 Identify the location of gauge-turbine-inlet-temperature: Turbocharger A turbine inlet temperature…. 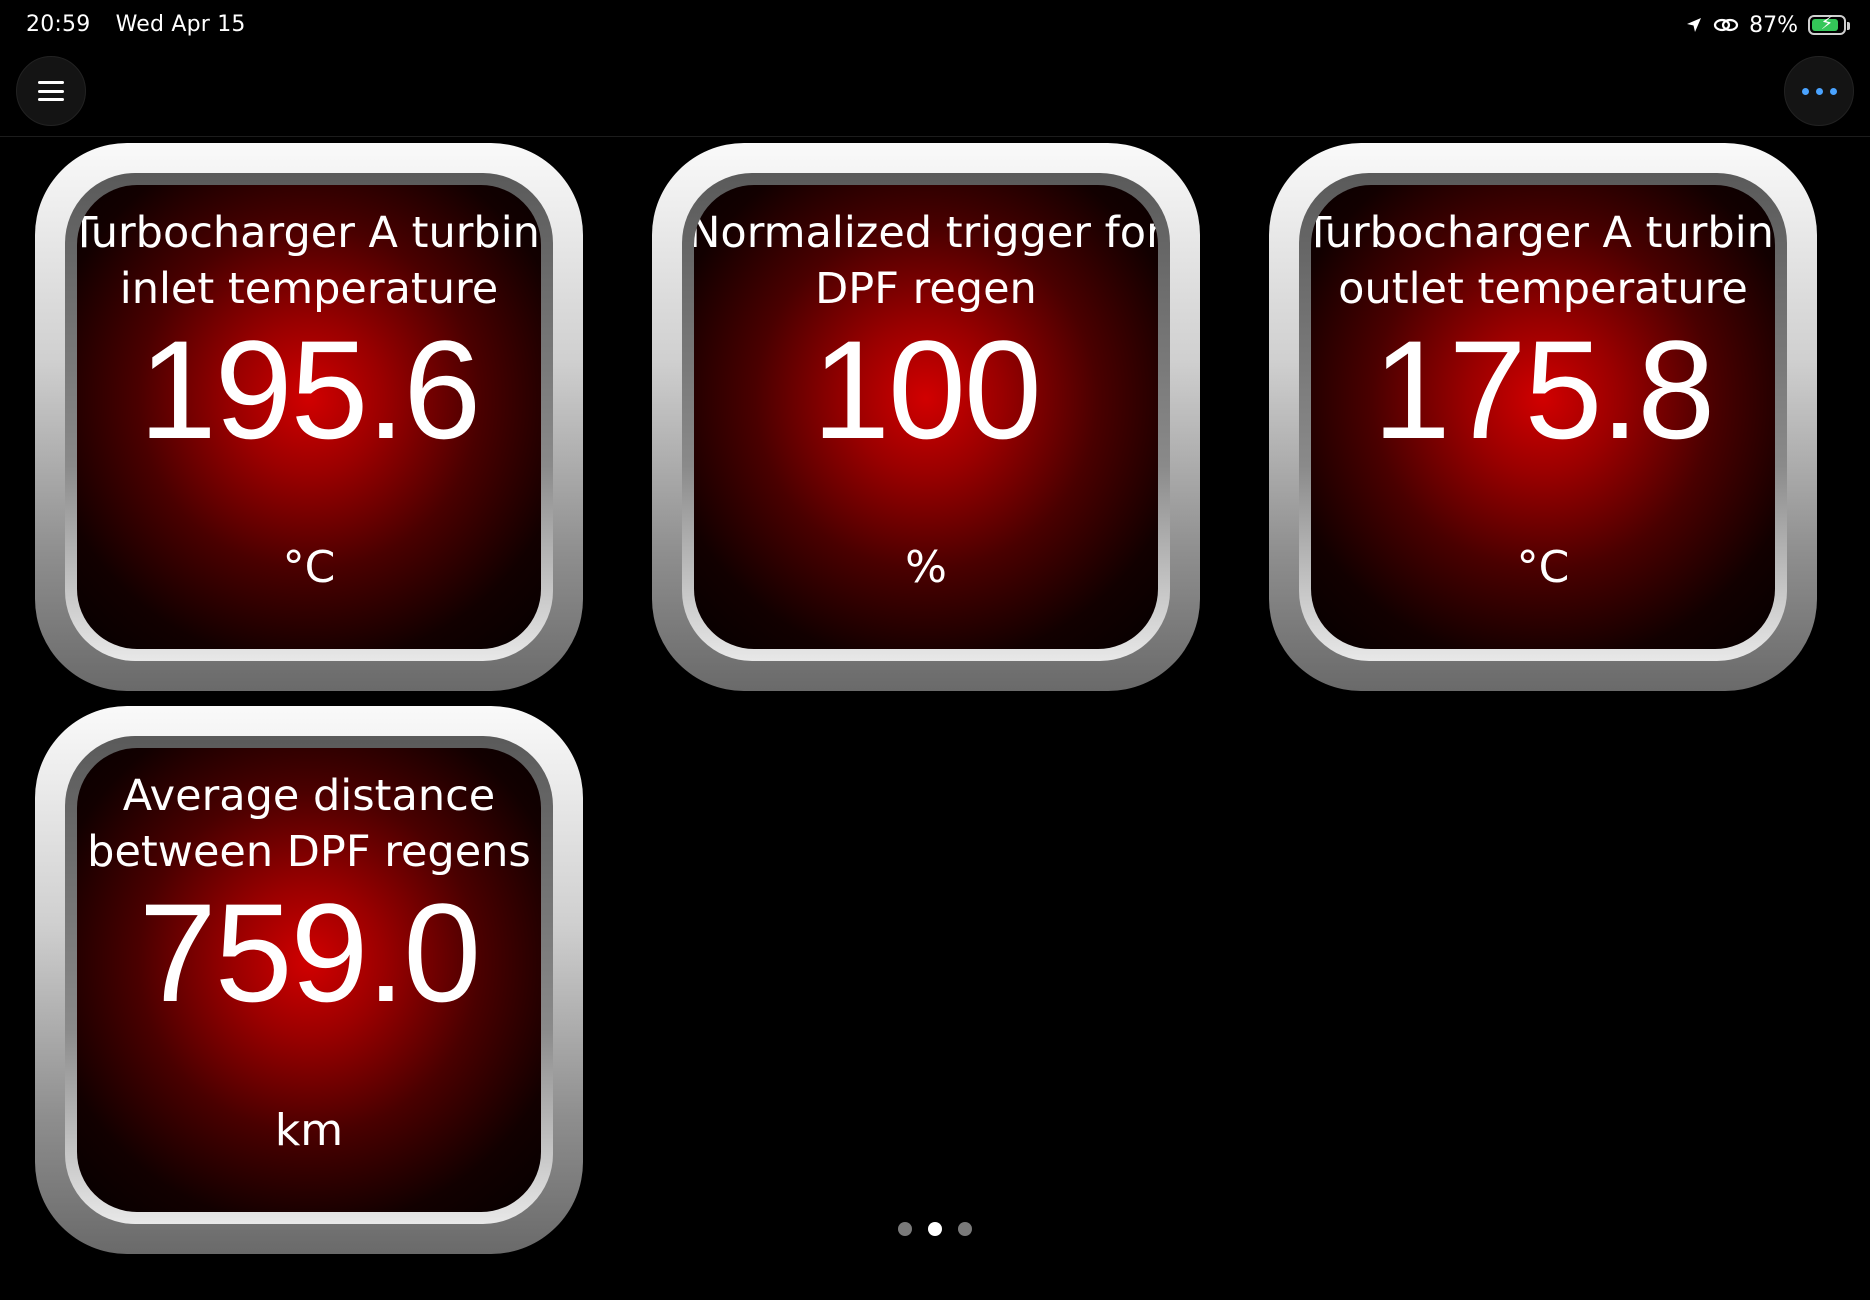
(309, 417).